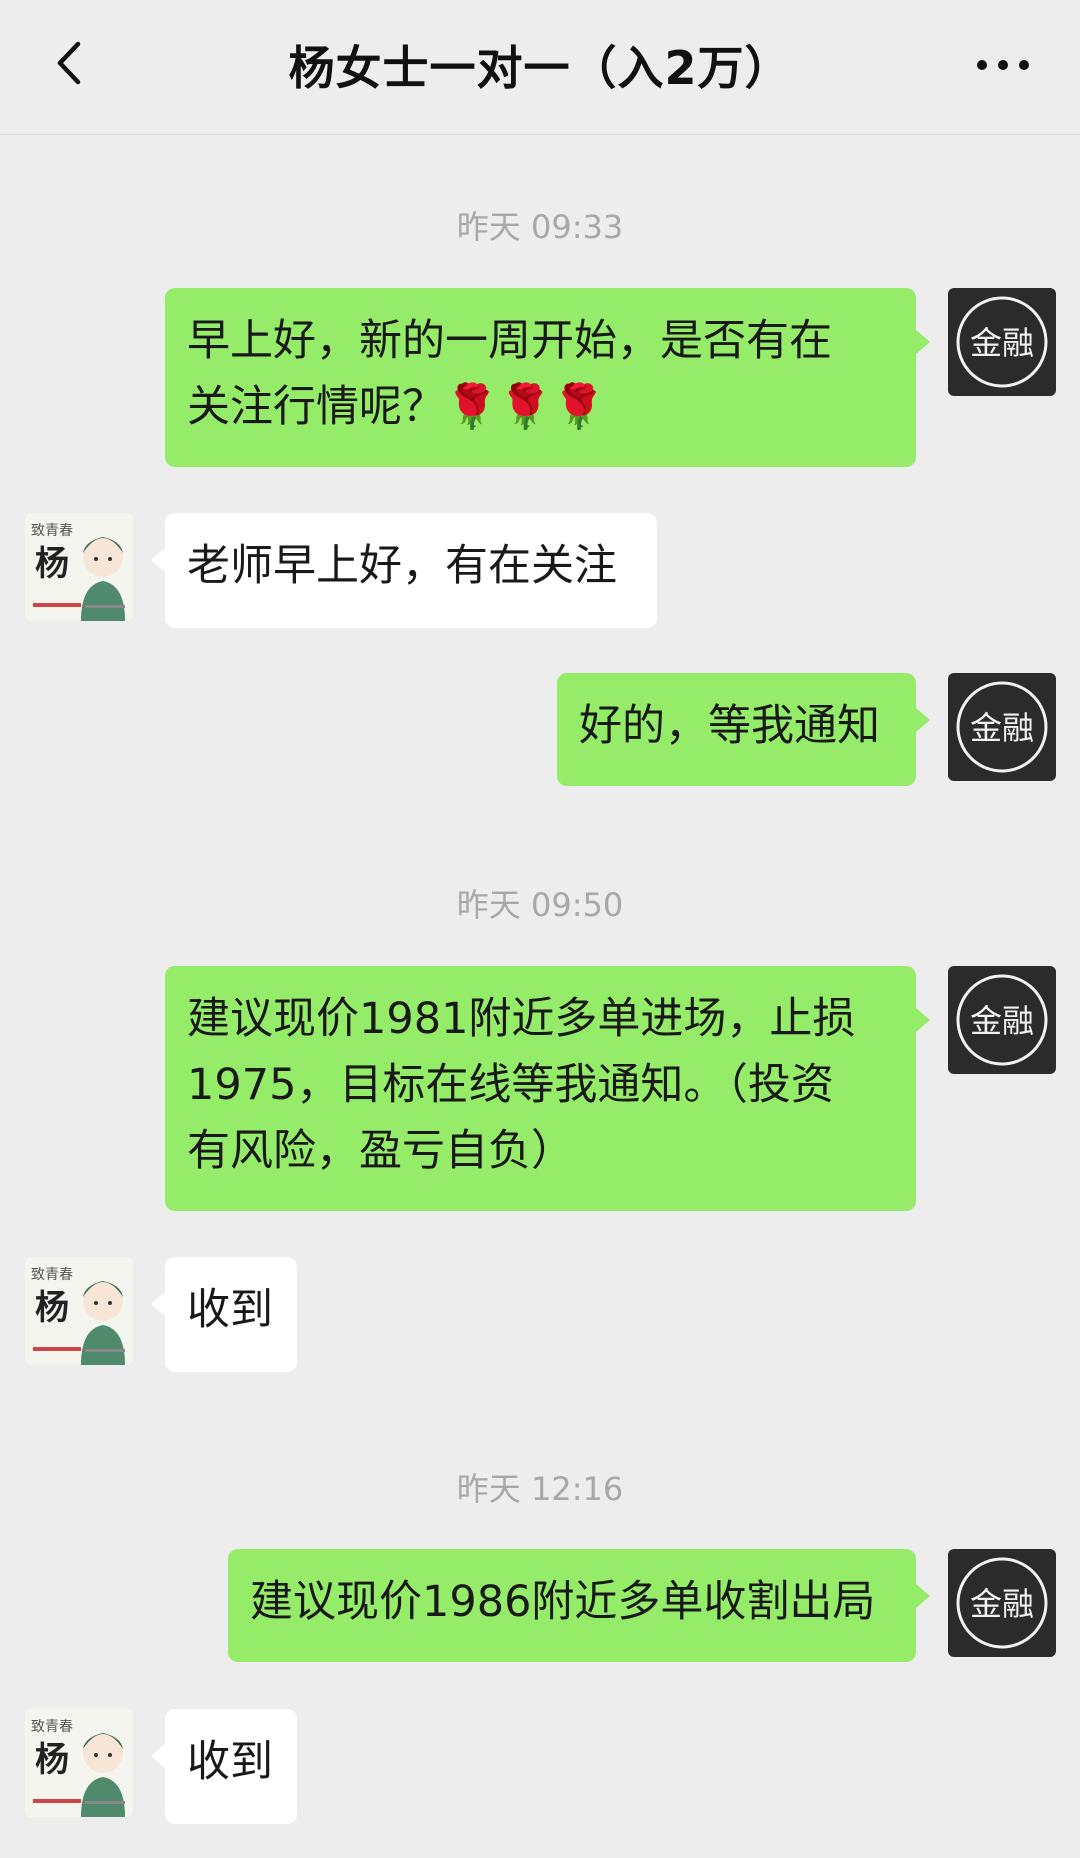  I want to click on message-text: 建议现价1981附近多单进场，止损, so click(521, 1019).